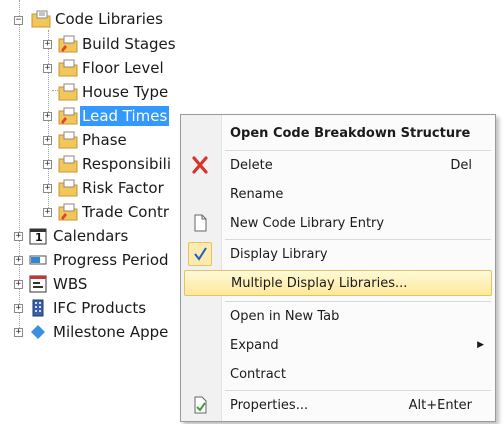  What do you see at coordinates (258, 374) in the screenshot?
I see `menu-item-label: Contract` at bounding box center [258, 374].